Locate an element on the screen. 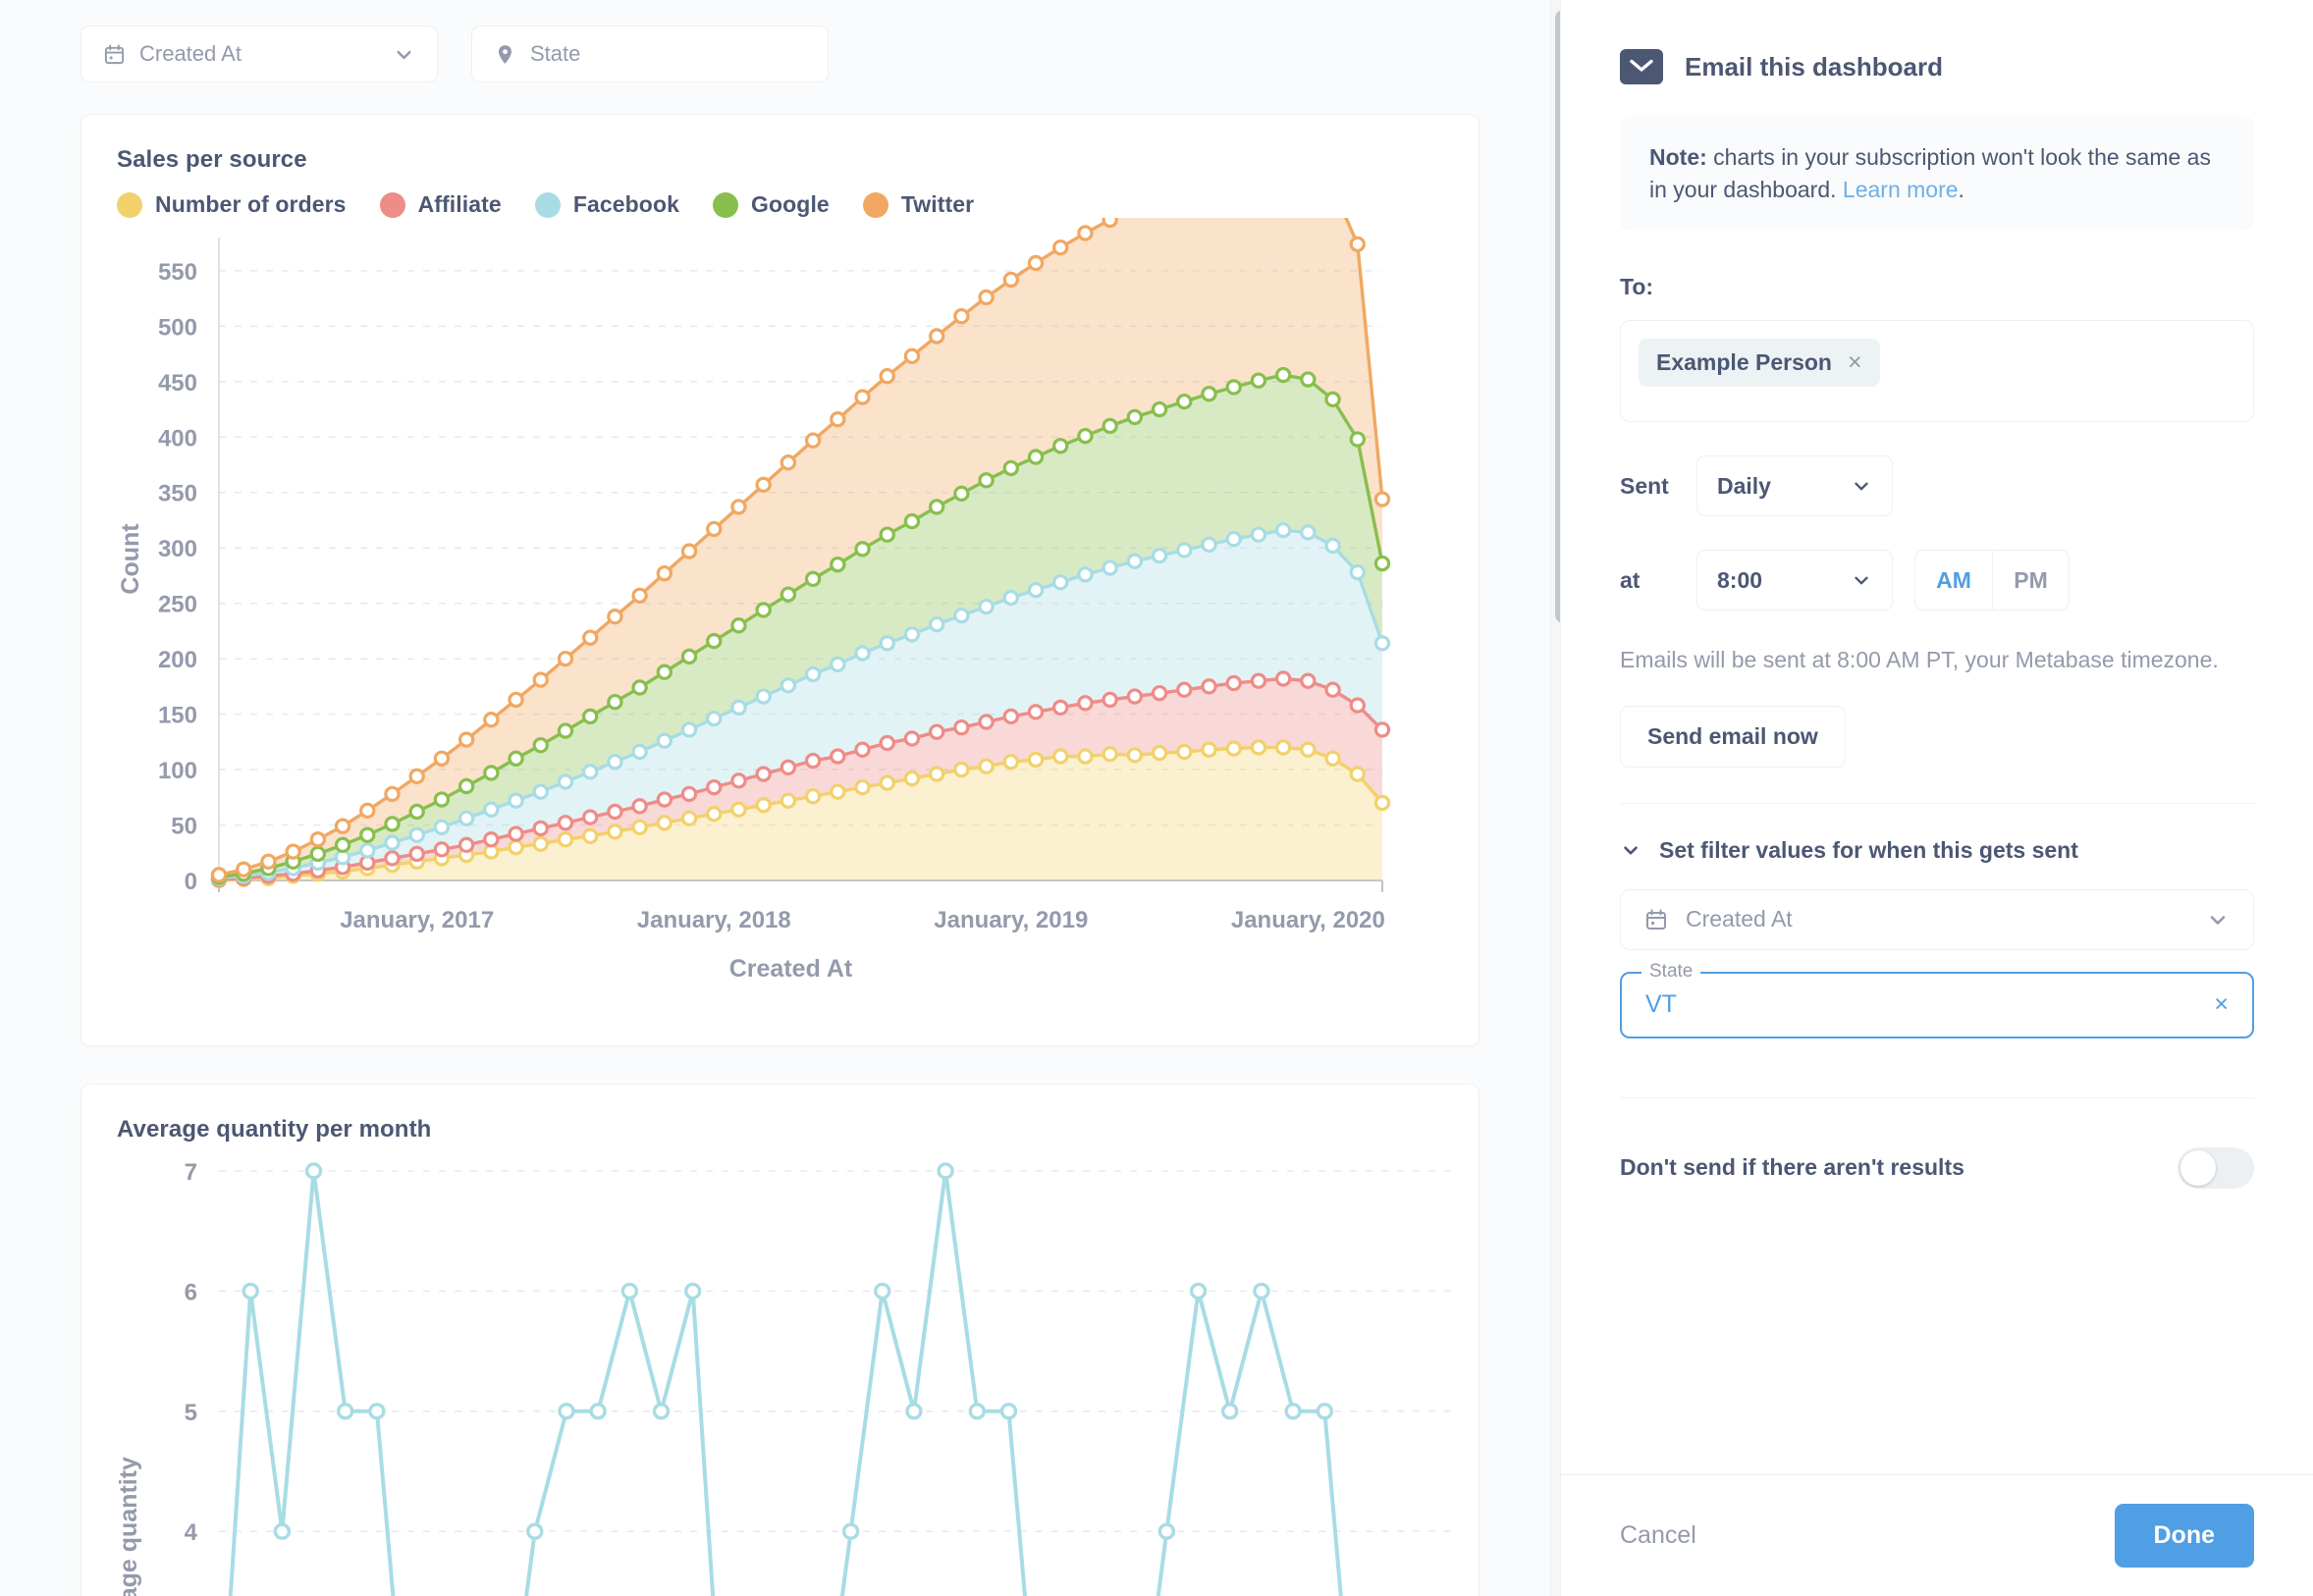 This screenshot has width=2313, height=1596. svg-text: 300 is located at coordinates (177, 549).